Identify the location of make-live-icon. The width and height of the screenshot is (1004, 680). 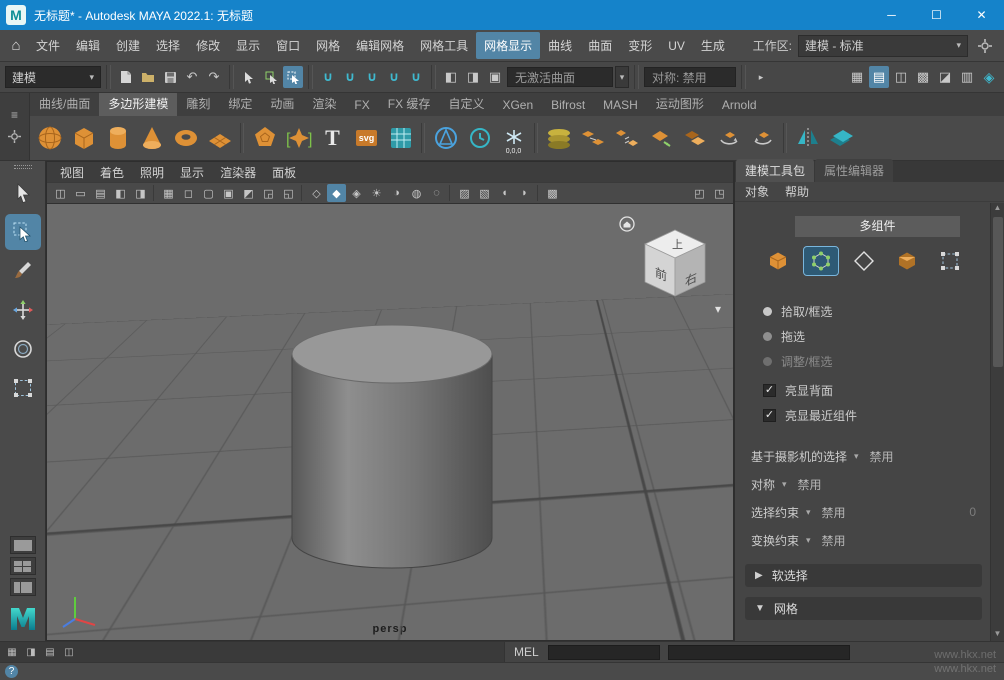
(479, 138).